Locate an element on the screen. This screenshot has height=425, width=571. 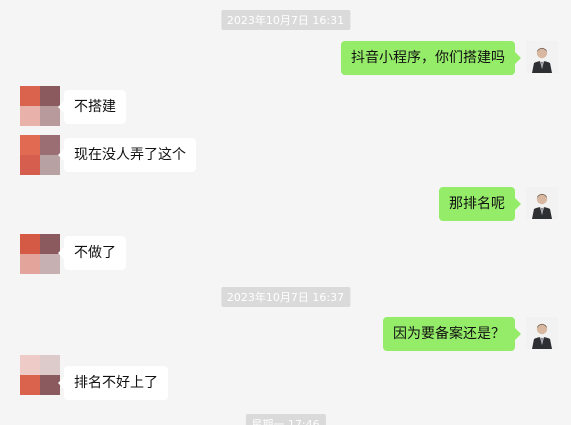
message-bubble-self: 那排名呢 is located at coordinates (480, 204).